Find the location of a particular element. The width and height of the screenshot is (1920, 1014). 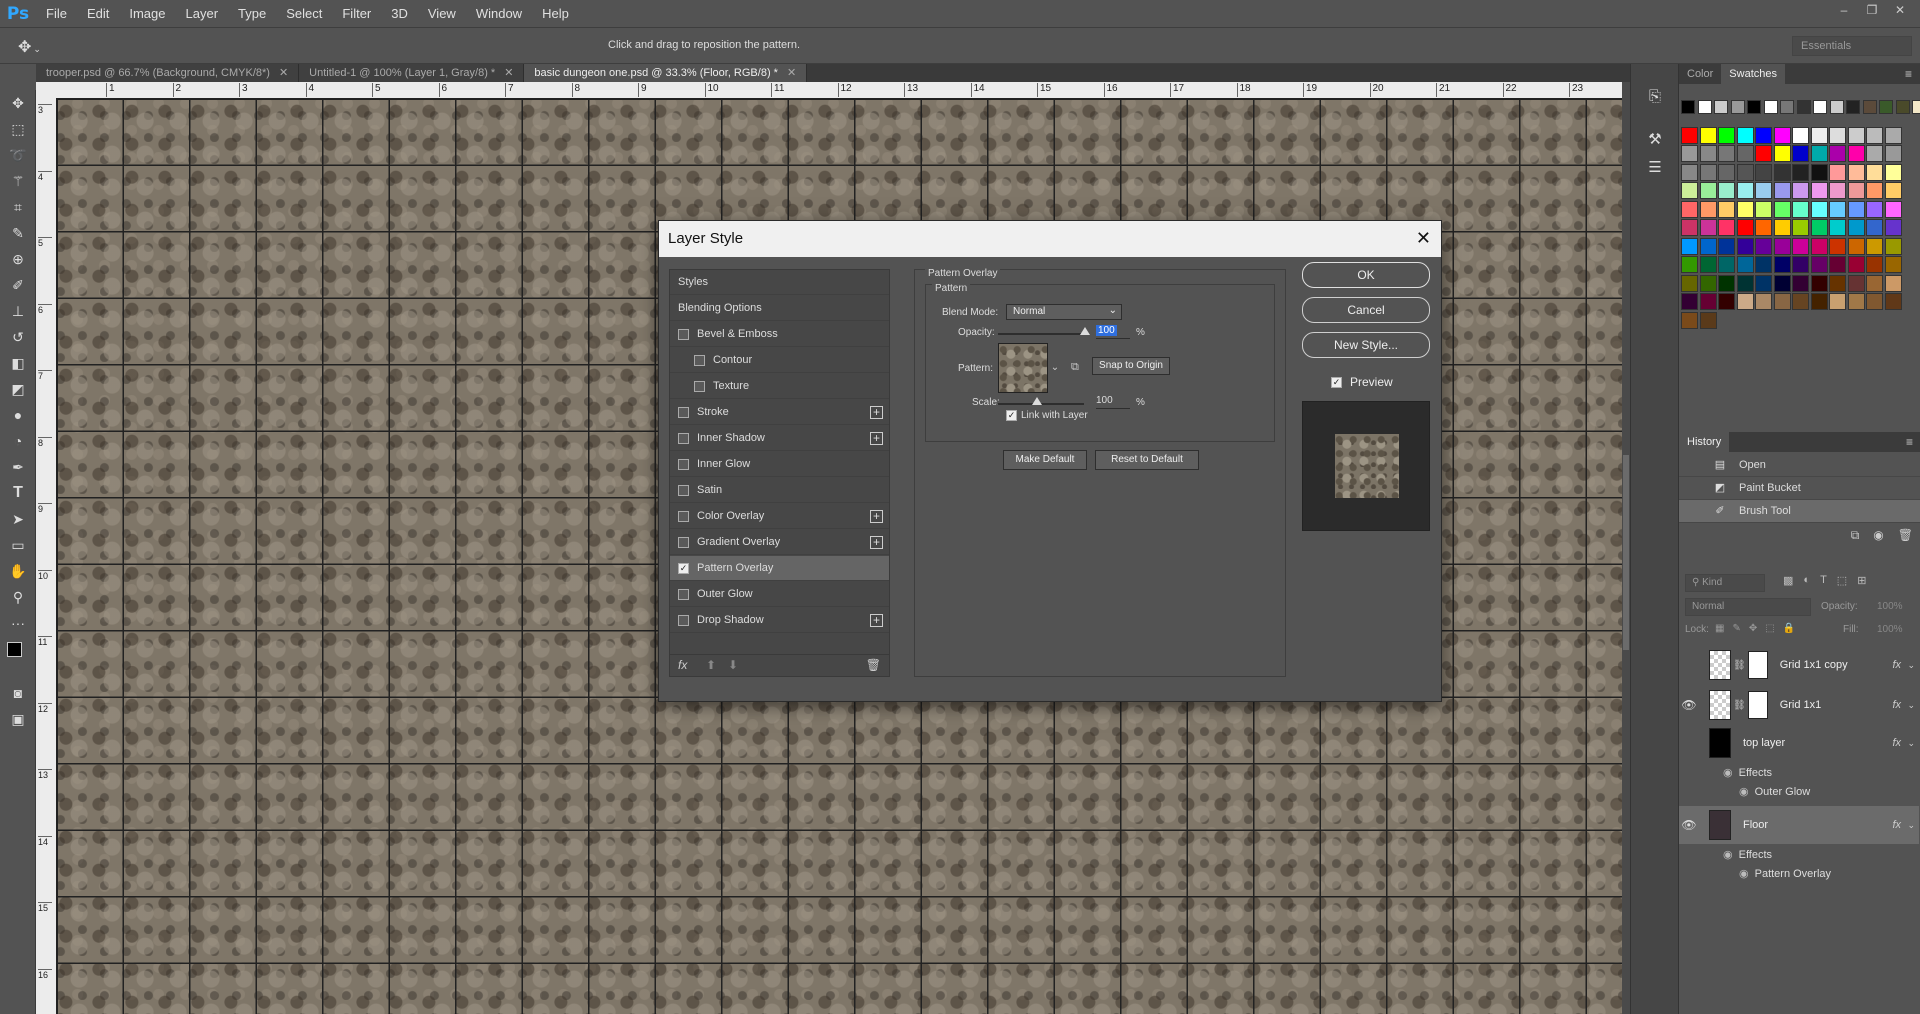

layer-row: ⛓ Grid 1x1 copy fx ⌄ is located at coordinates (1799, 665).